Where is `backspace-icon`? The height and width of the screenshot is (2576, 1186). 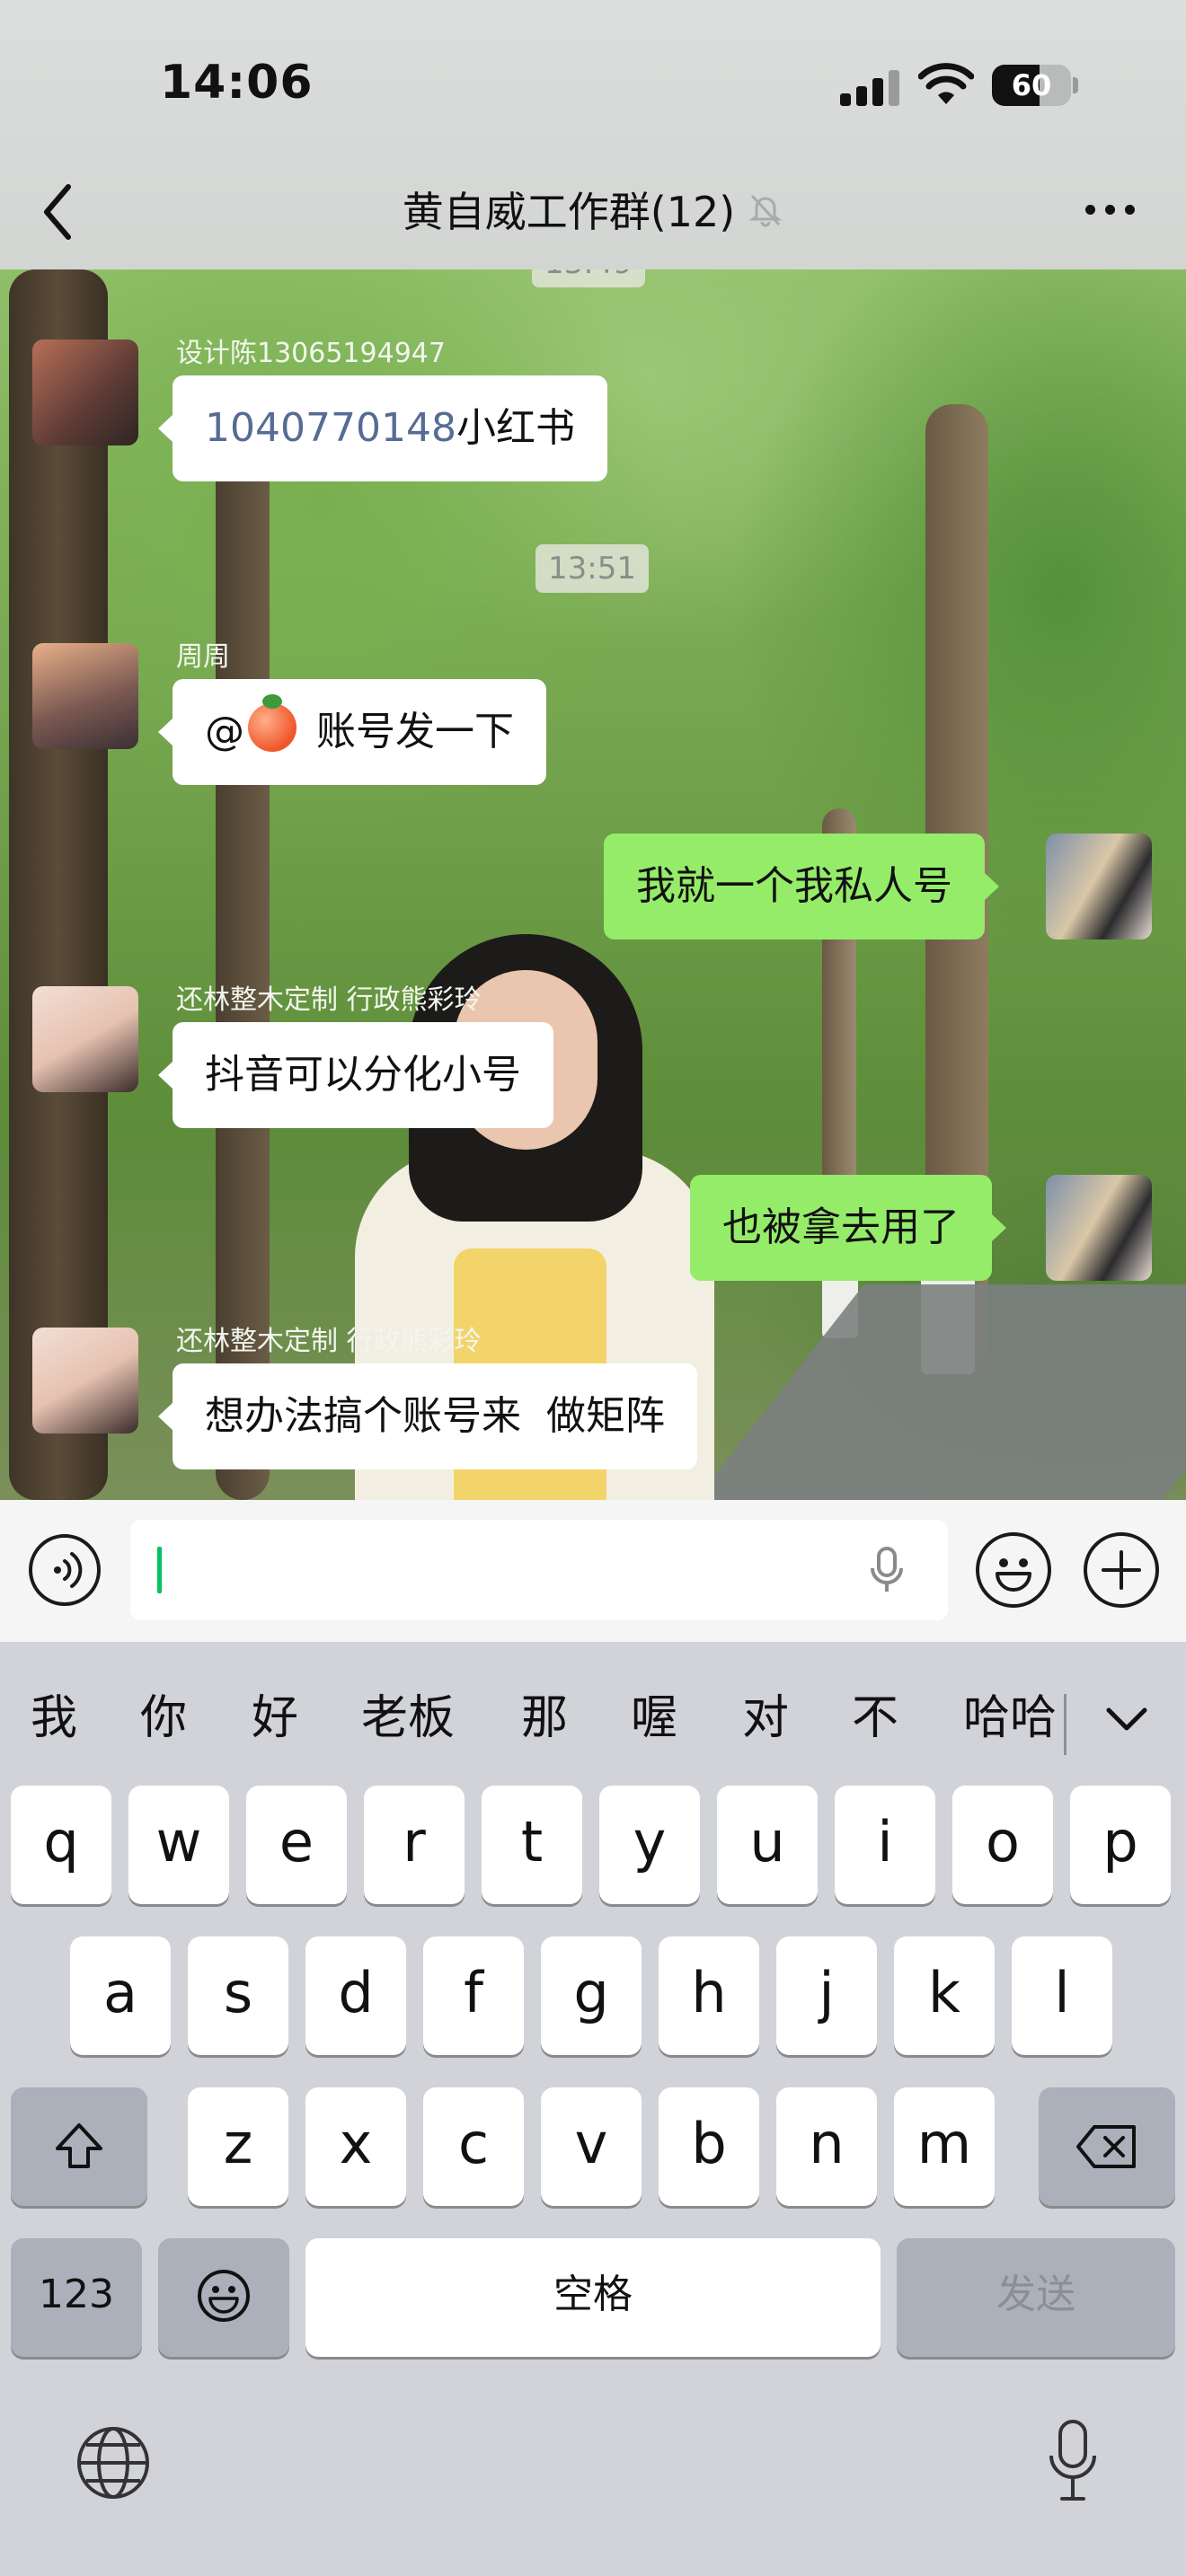 backspace-icon is located at coordinates (1106, 2146).